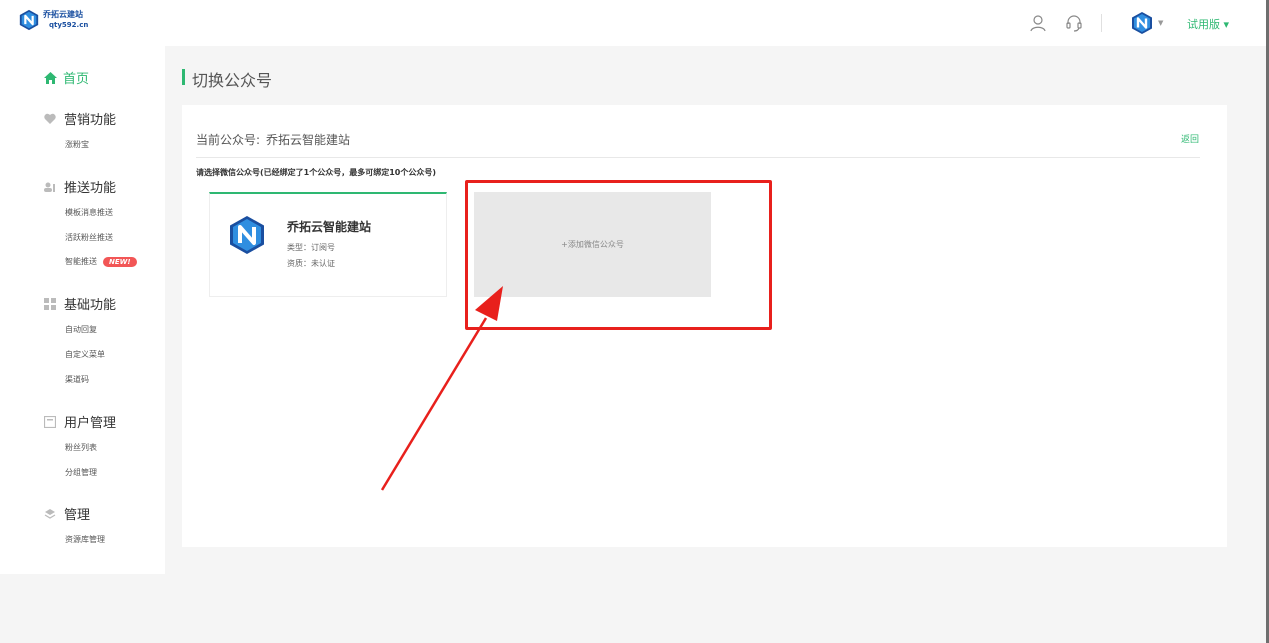  Describe the element at coordinates (1208, 24) in the screenshot. I see `plan-dropdown: 试用版 ▾` at that location.